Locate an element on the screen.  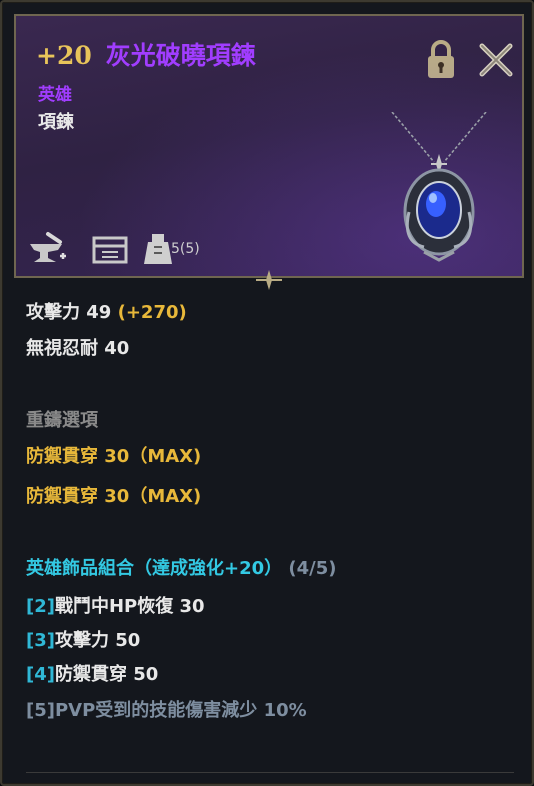
lock-icon is located at coordinates (441, 59).